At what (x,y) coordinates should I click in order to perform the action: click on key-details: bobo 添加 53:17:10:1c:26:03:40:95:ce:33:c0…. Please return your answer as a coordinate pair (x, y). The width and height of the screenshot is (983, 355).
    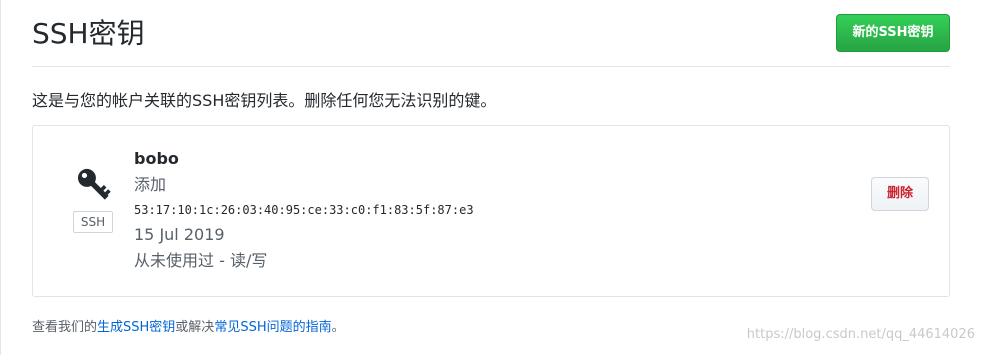
    Looking at the image, I should click on (304, 210).